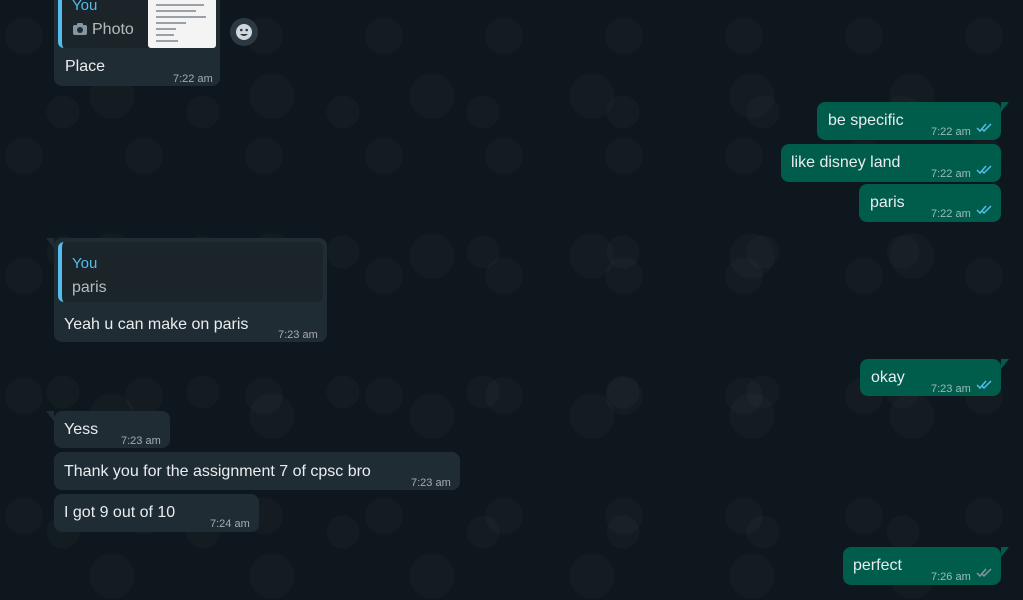 The image size is (1023, 600). What do you see at coordinates (85, 66) in the screenshot?
I see `message-text: Place` at bounding box center [85, 66].